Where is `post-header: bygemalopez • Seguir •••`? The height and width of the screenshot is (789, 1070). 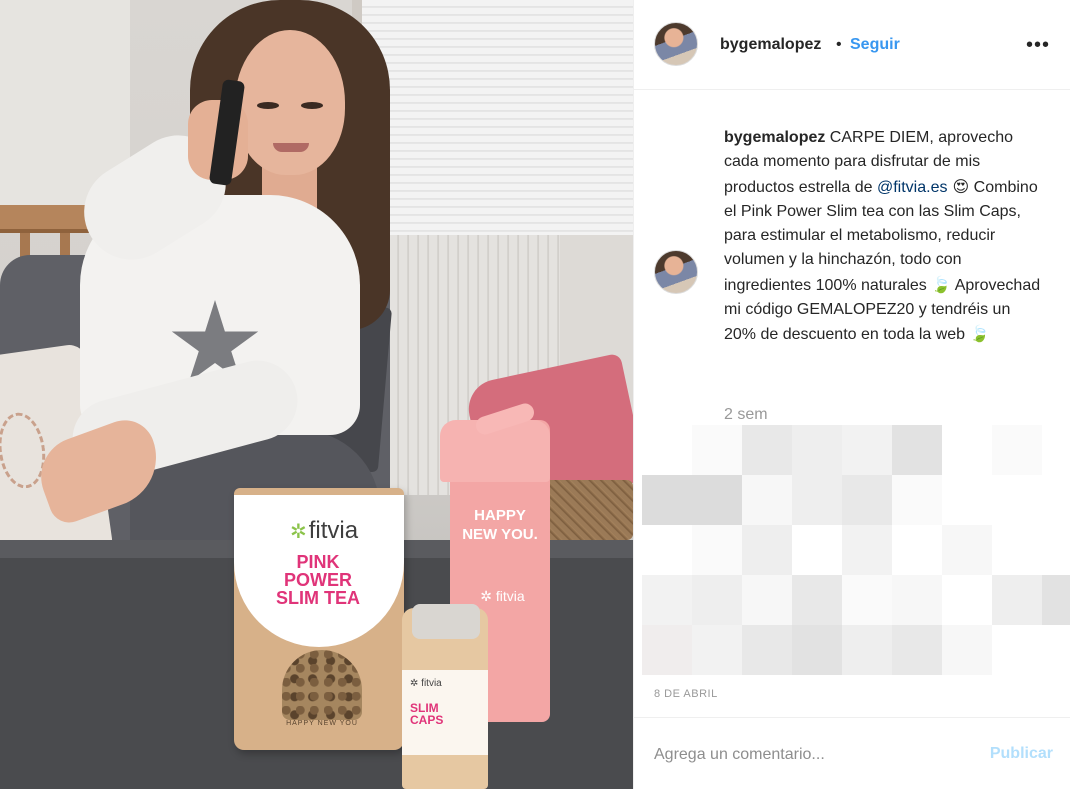 post-header: bygemalopez • Seguir ••• is located at coordinates (852, 45).